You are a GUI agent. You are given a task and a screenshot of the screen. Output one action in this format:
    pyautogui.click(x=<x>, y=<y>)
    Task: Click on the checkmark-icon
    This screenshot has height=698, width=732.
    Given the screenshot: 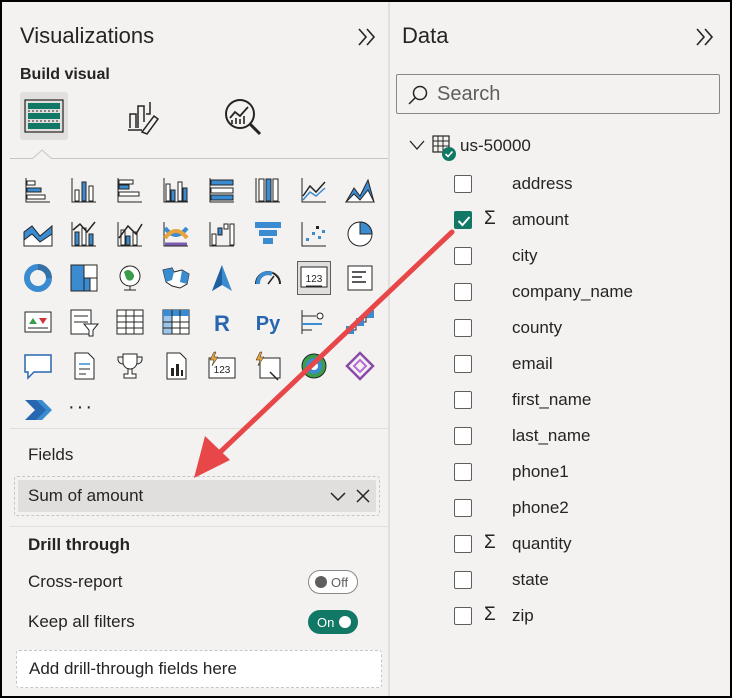 What is the action you would take?
    pyautogui.click(x=464, y=221)
    